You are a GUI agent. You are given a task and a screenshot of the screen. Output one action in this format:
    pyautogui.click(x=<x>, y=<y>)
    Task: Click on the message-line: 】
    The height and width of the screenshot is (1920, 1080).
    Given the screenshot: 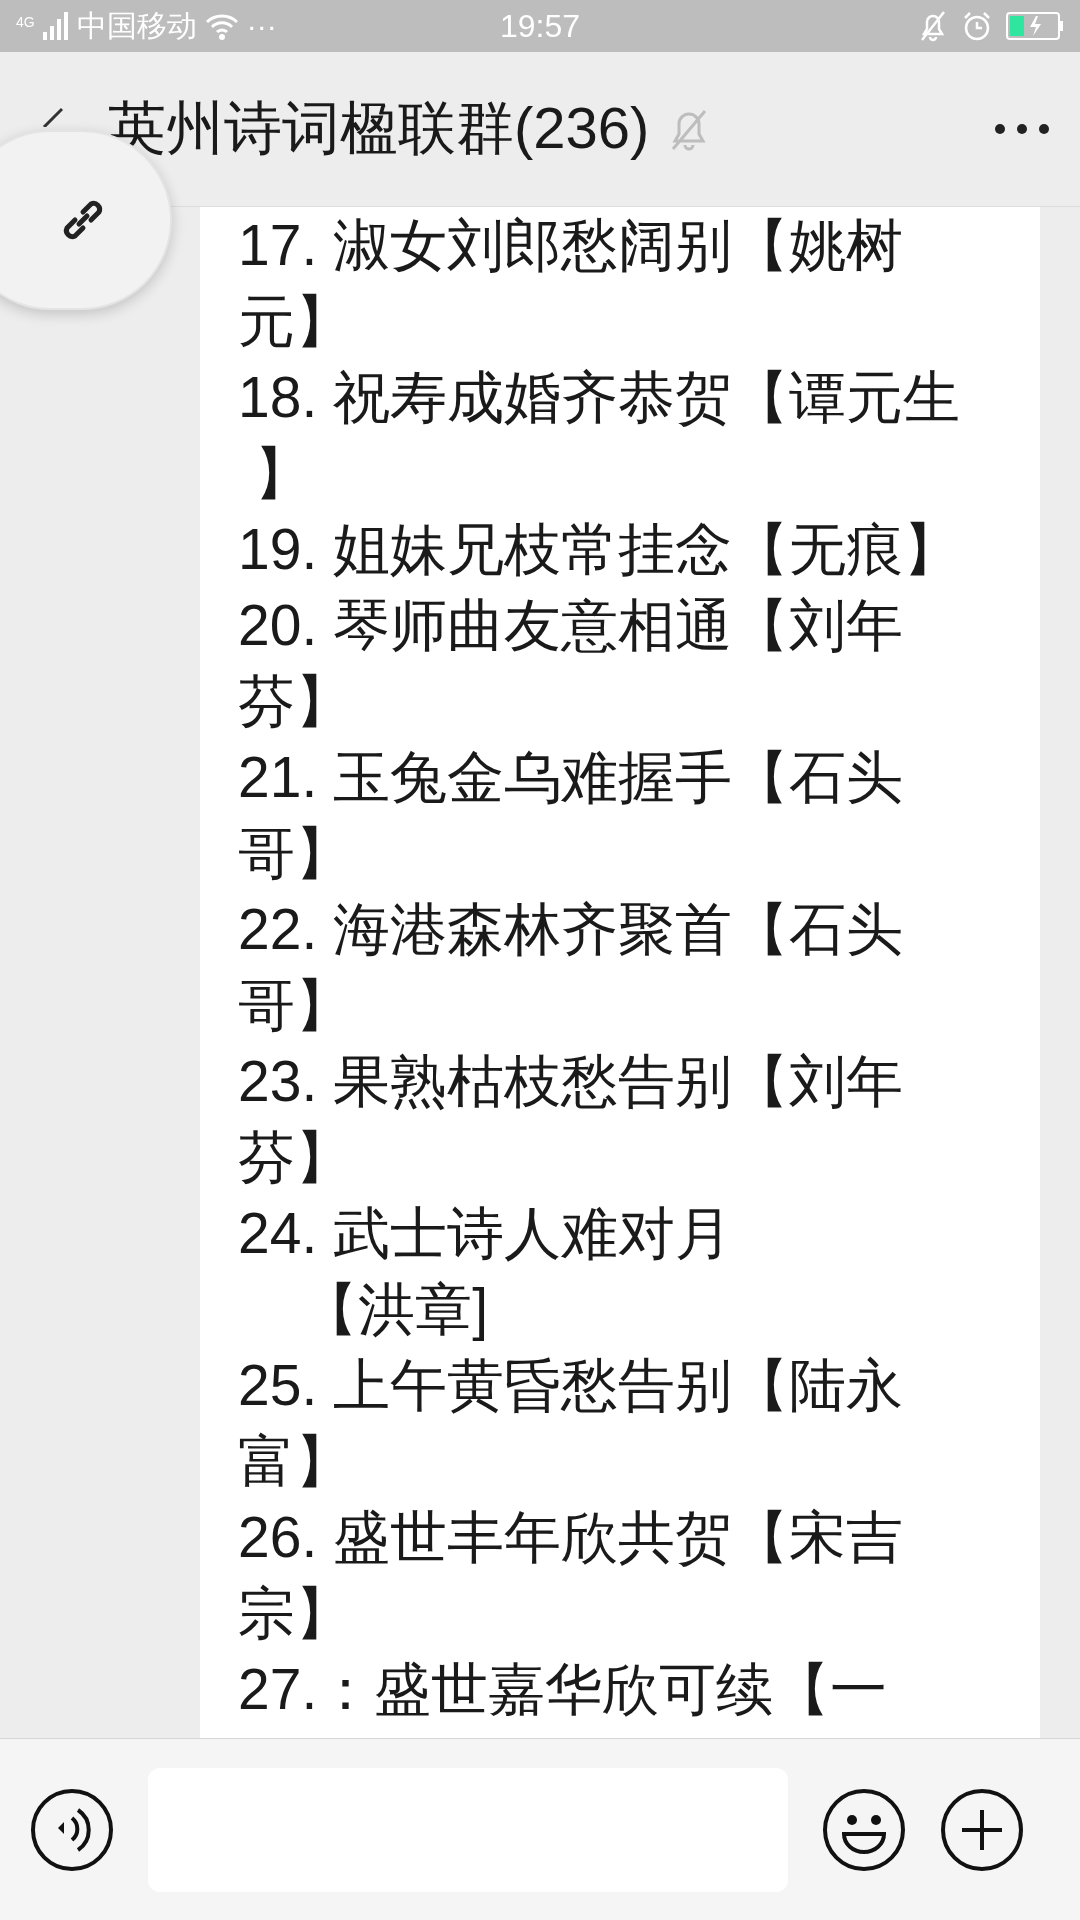 What is the action you would take?
    pyautogui.click(x=282, y=473)
    